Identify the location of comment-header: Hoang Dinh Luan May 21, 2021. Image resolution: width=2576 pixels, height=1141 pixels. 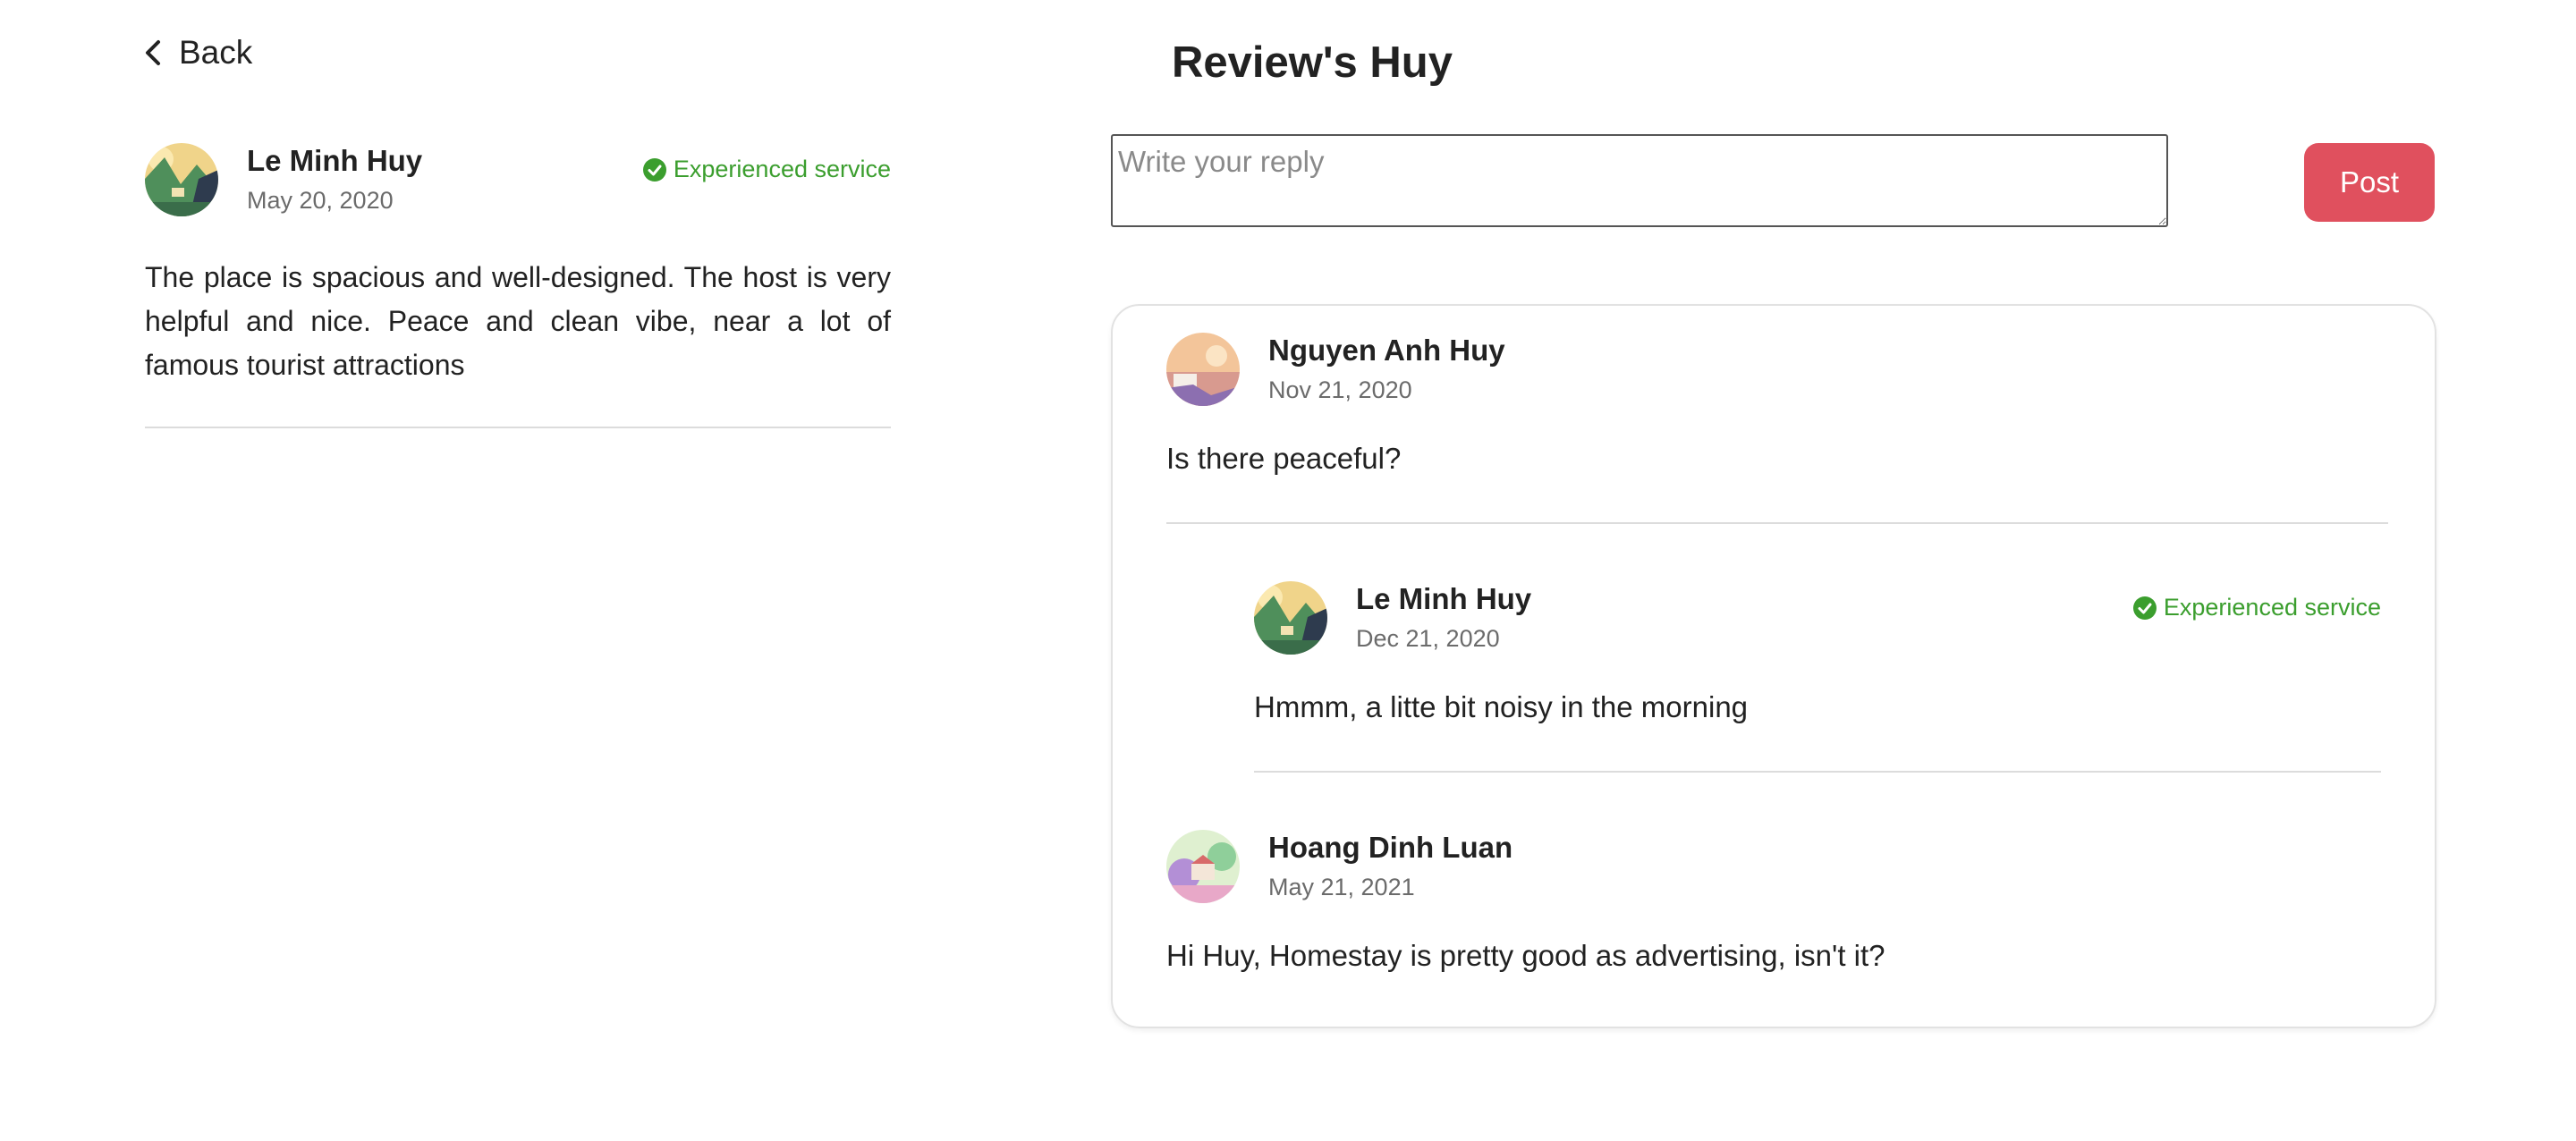
(1777, 866).